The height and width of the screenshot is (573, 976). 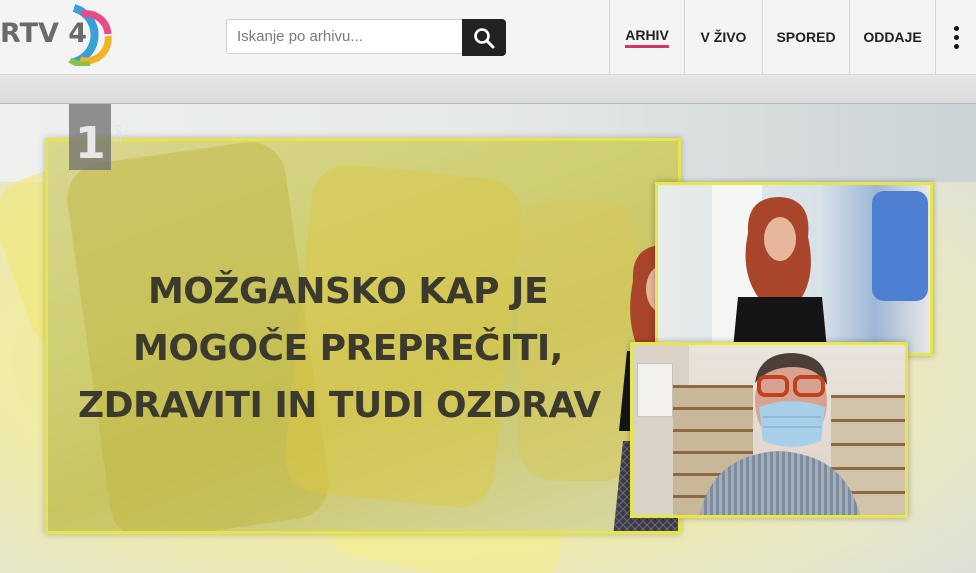 I want to click on more-menu-button, so click(x=955, y=37).